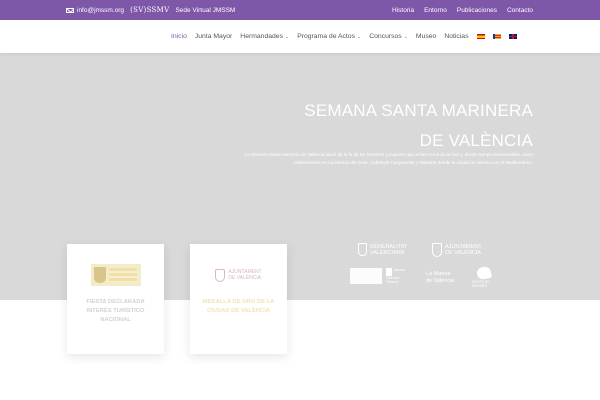  What do you see at coordinates (122, 275) in the screenshot?
I see `ministry-bars` at bounding box center [122, 275].